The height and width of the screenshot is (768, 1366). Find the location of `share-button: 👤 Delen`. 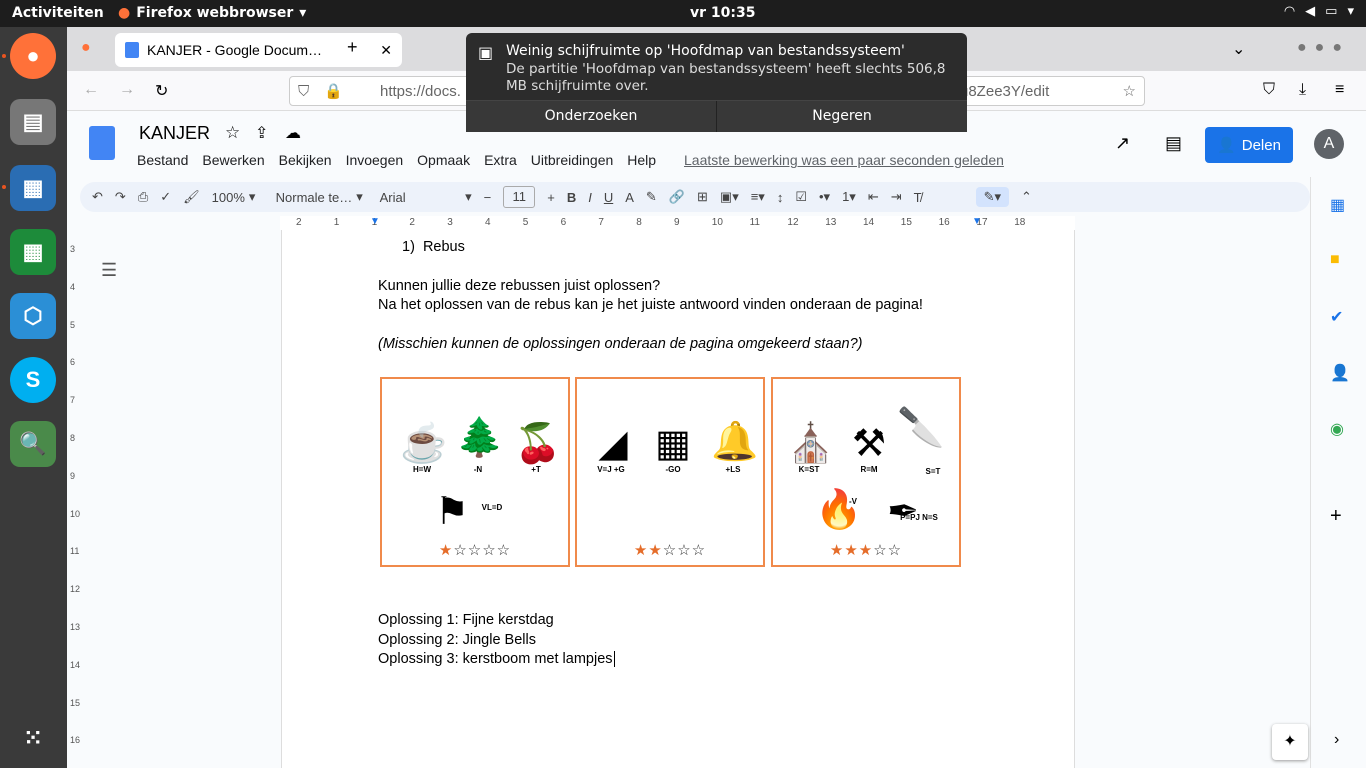

share-button: 👤 Delen is located at coordinates (1249, 145).